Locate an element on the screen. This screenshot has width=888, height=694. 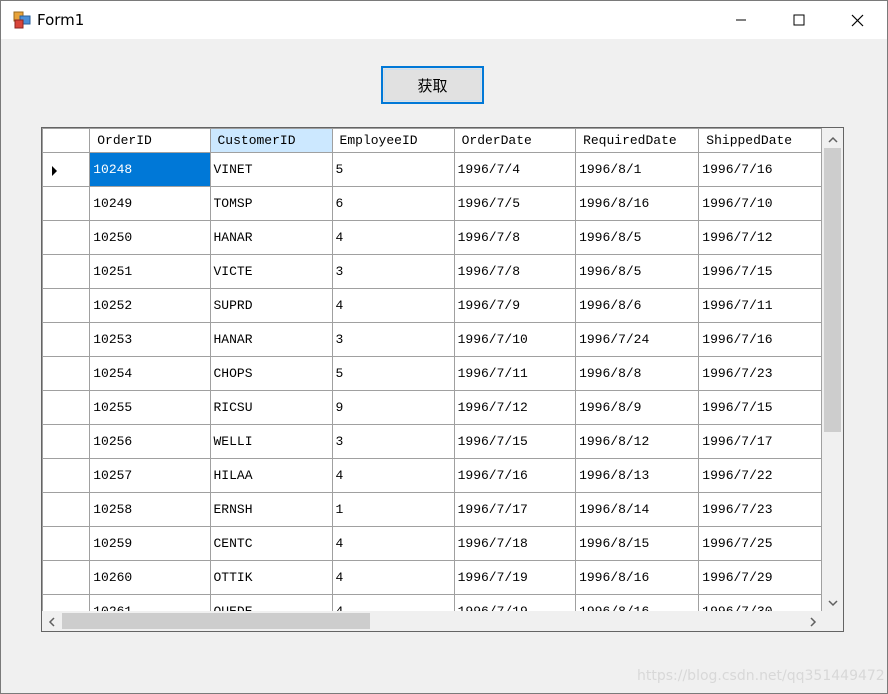
grid-cell-requireddate: 1996/8/9 is located at coordinates (637, 407).